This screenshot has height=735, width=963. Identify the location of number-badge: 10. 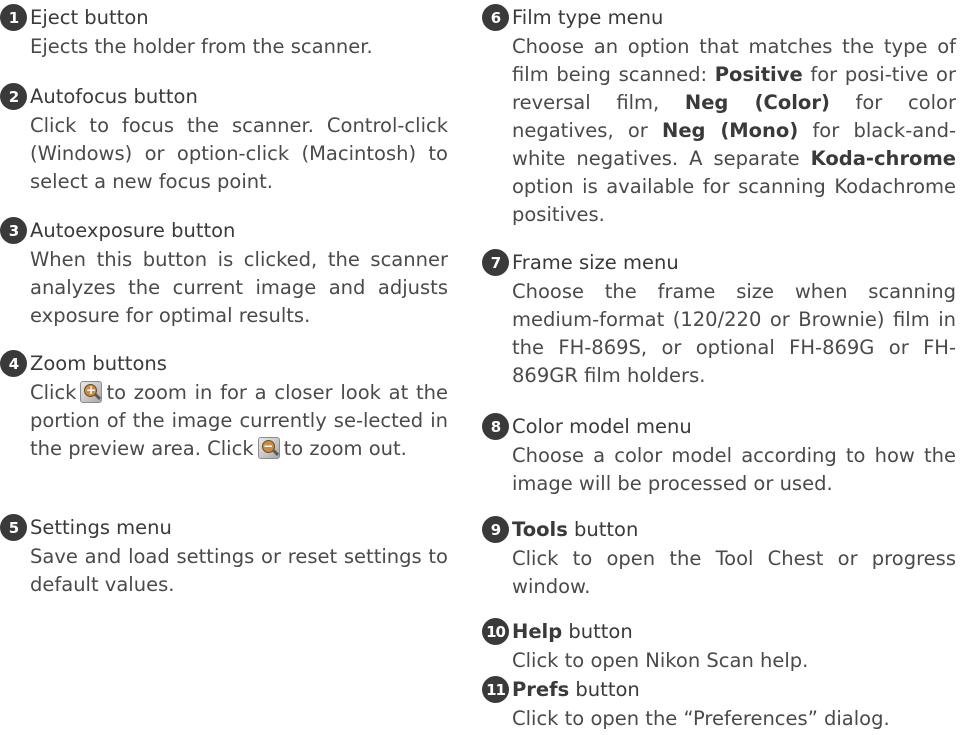
(495, 631).